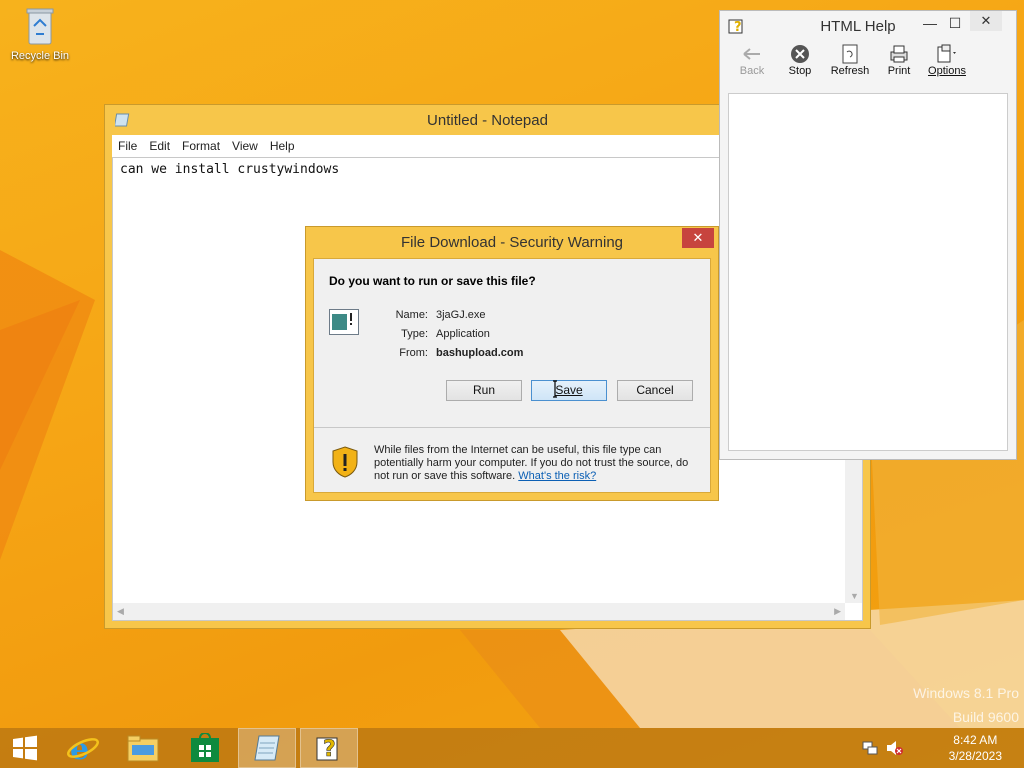 Image resolution: width=1024 pixels, height=768 pixels. What do you see at coordinates (850, 71) in the screenshot?
I see `refresh-label: Refresh` at bounding box center [850, 71].